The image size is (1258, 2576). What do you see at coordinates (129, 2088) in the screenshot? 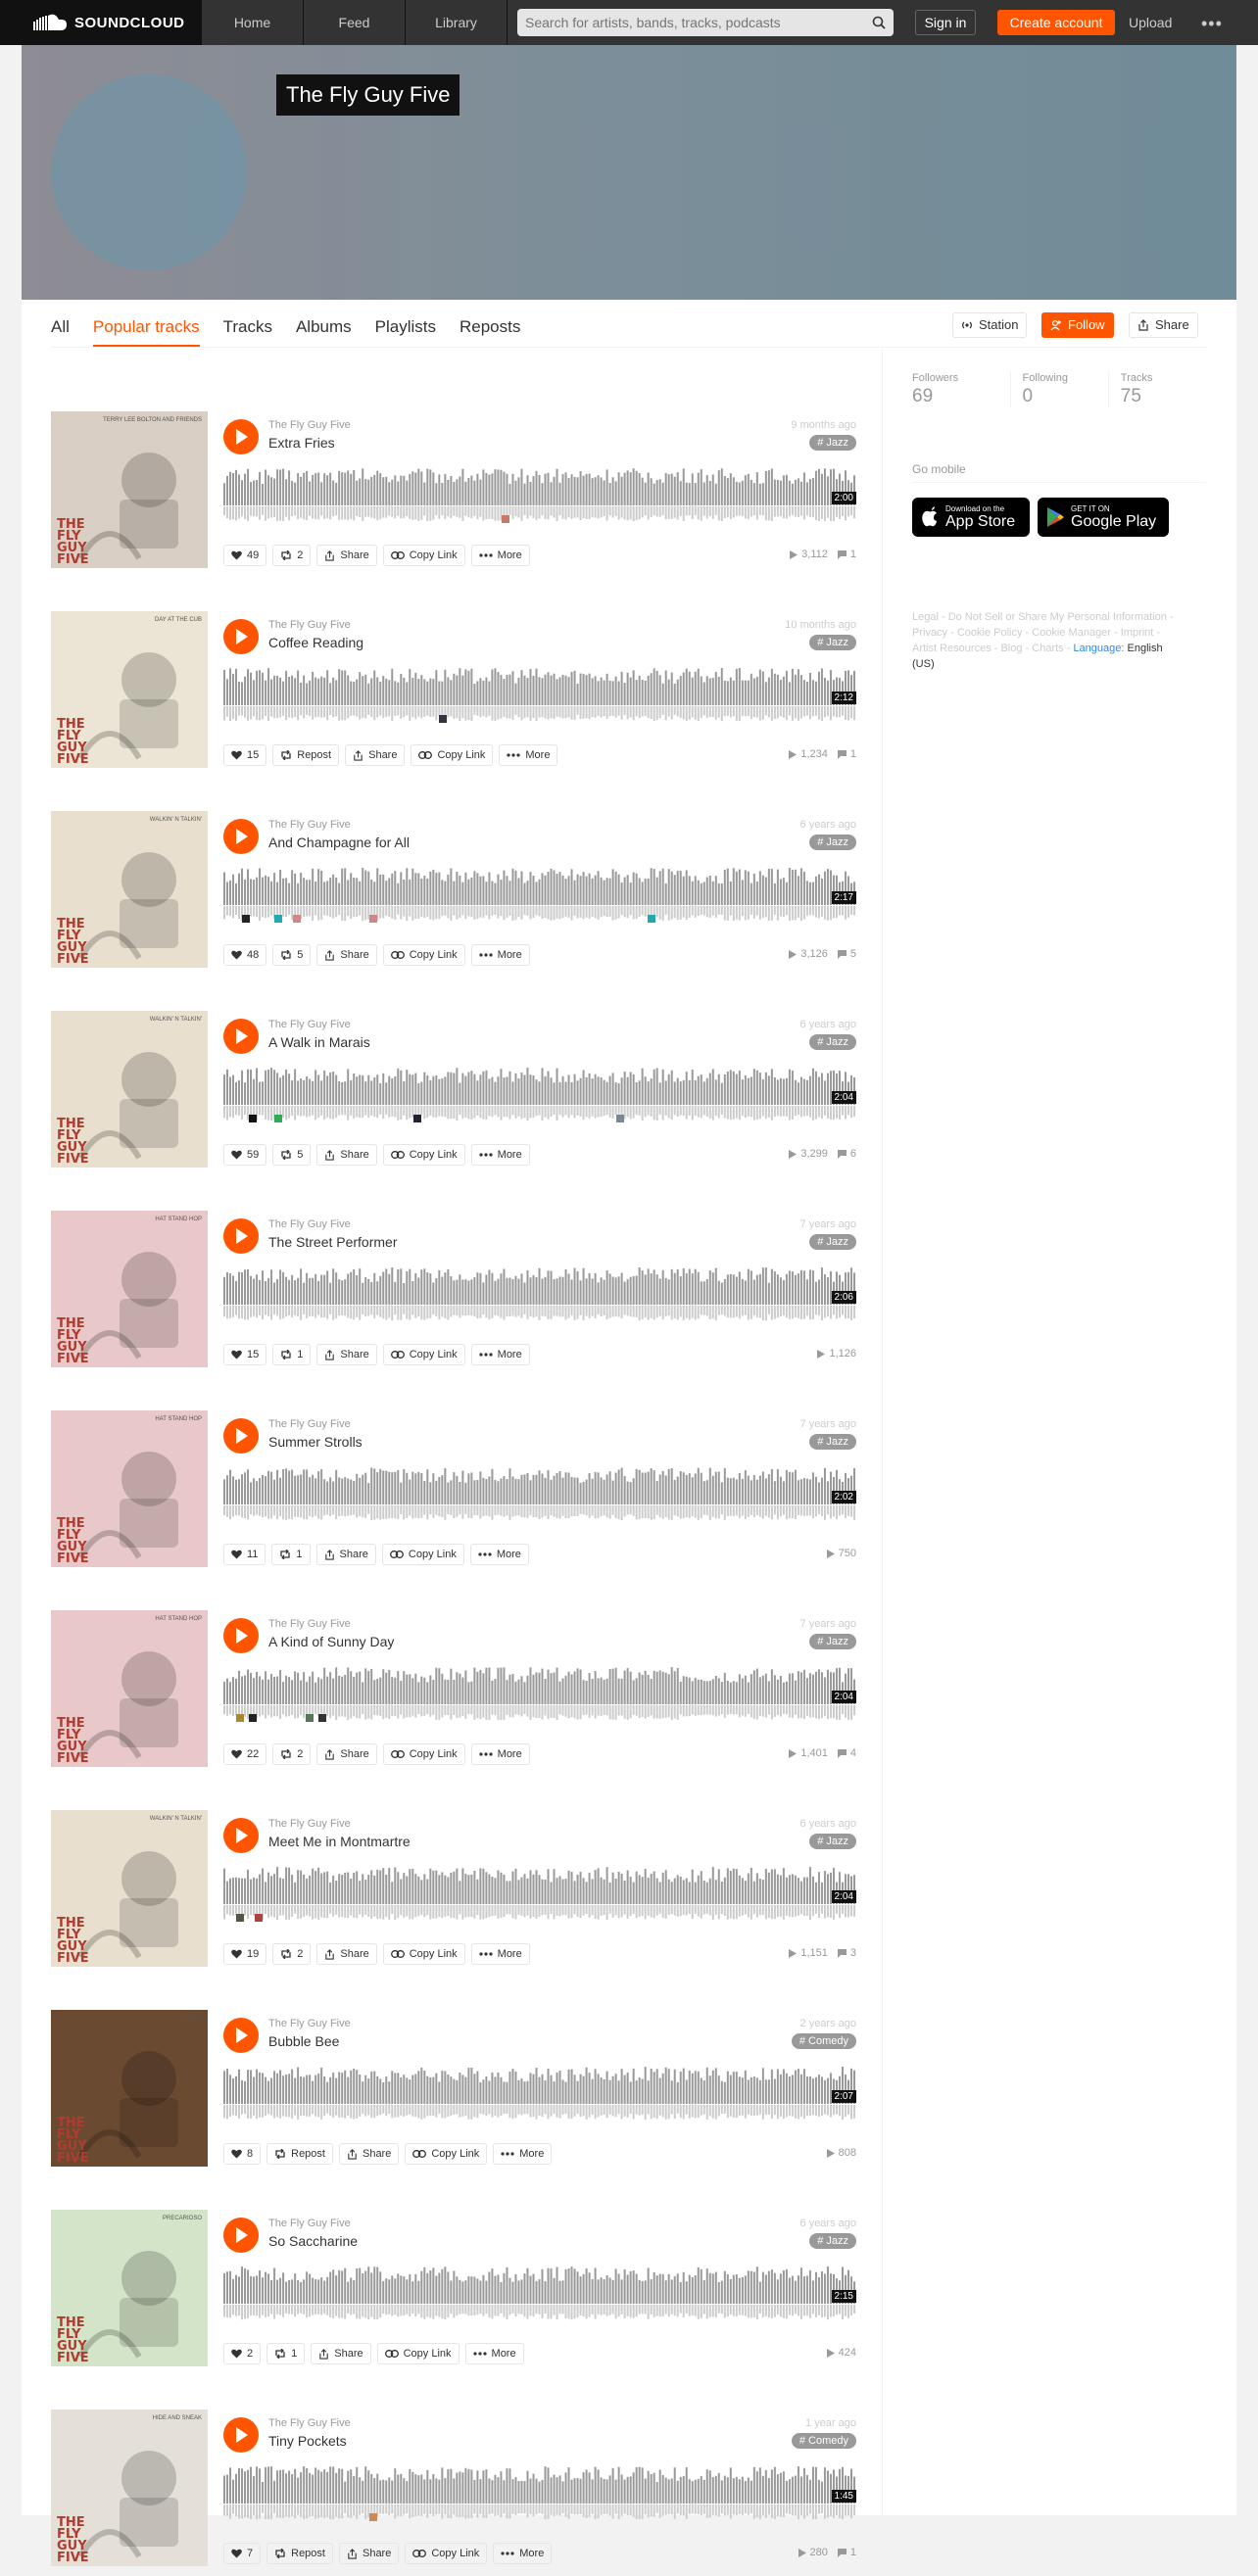
I see `track-artwork: CRATES THEFLYGUYFIVE` at bounding box center [129, 2088].